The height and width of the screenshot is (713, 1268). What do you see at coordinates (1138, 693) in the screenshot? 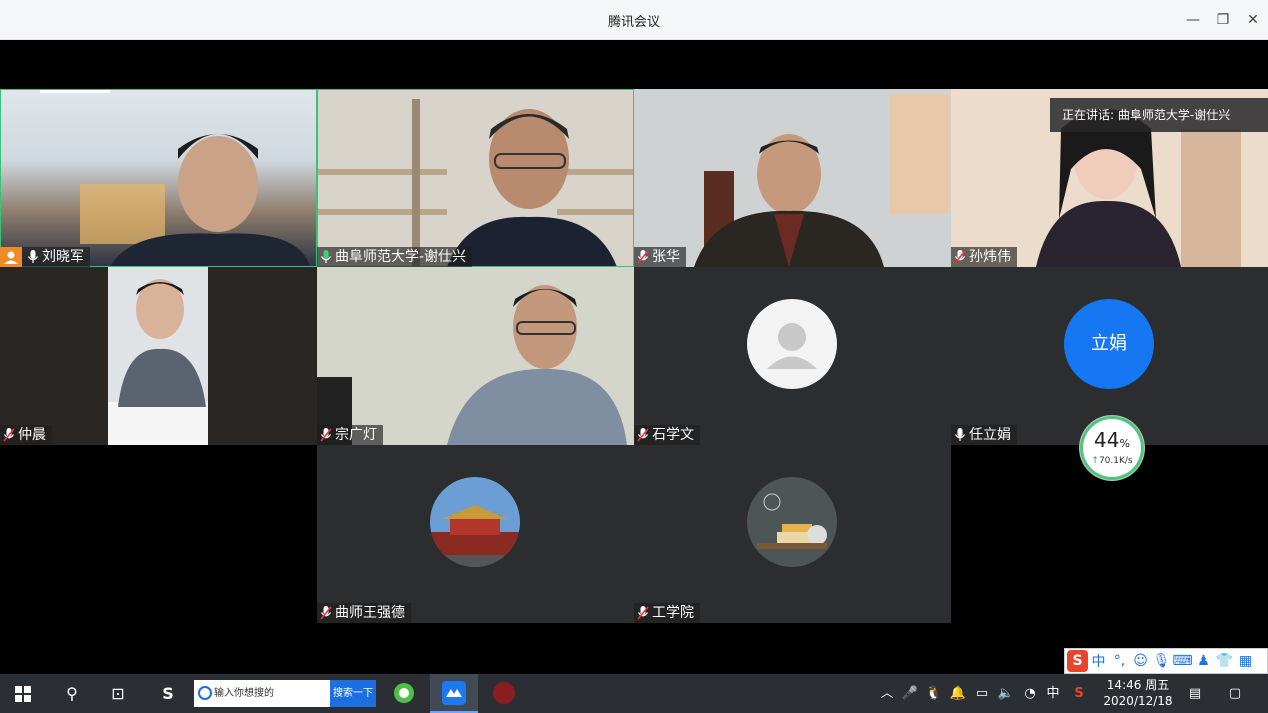
I see `system-clock: 14:46 周五 2020/12/18` at bounding box center [1138, 693].